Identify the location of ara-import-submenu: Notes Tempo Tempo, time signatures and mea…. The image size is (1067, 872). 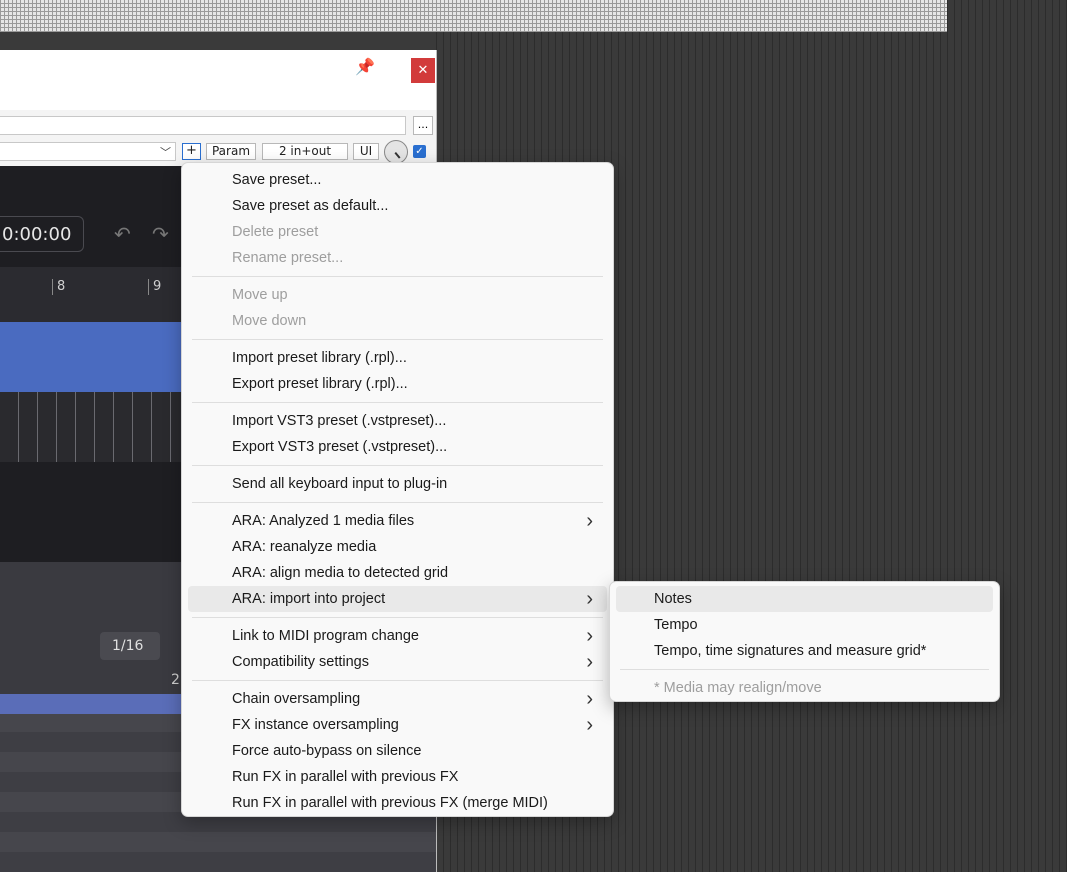
(804, 641).